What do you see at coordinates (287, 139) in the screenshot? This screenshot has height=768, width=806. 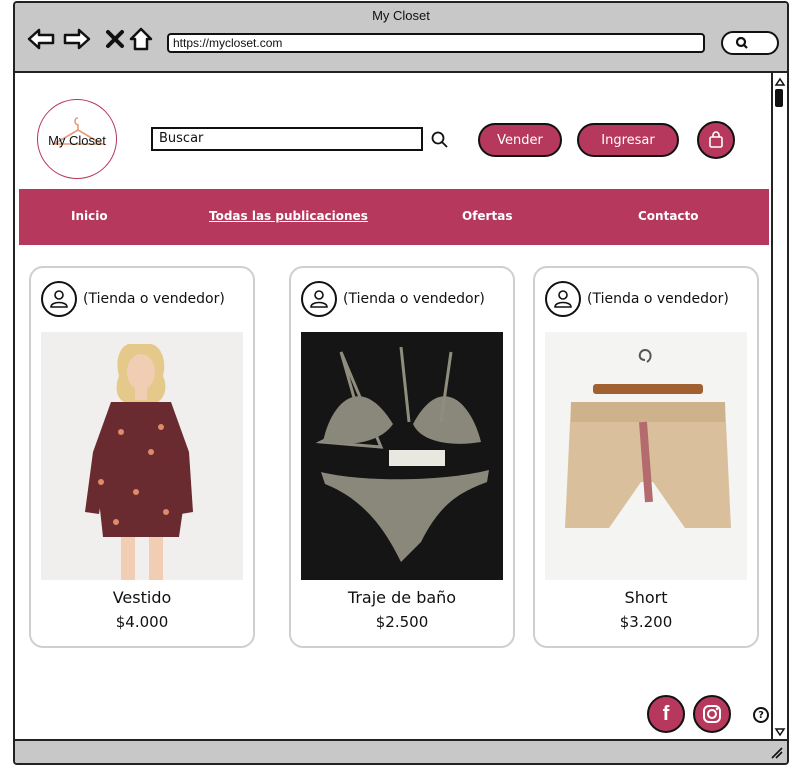 I see `search-input: Buscar` at bounding box center [287, 139].